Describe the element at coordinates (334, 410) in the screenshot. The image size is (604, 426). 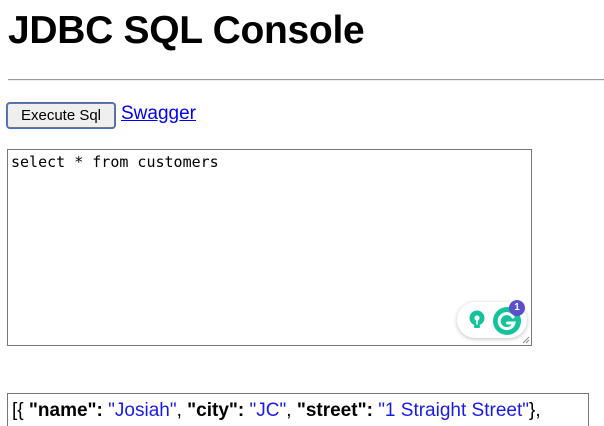
I see `json-key: "street":` at that location.